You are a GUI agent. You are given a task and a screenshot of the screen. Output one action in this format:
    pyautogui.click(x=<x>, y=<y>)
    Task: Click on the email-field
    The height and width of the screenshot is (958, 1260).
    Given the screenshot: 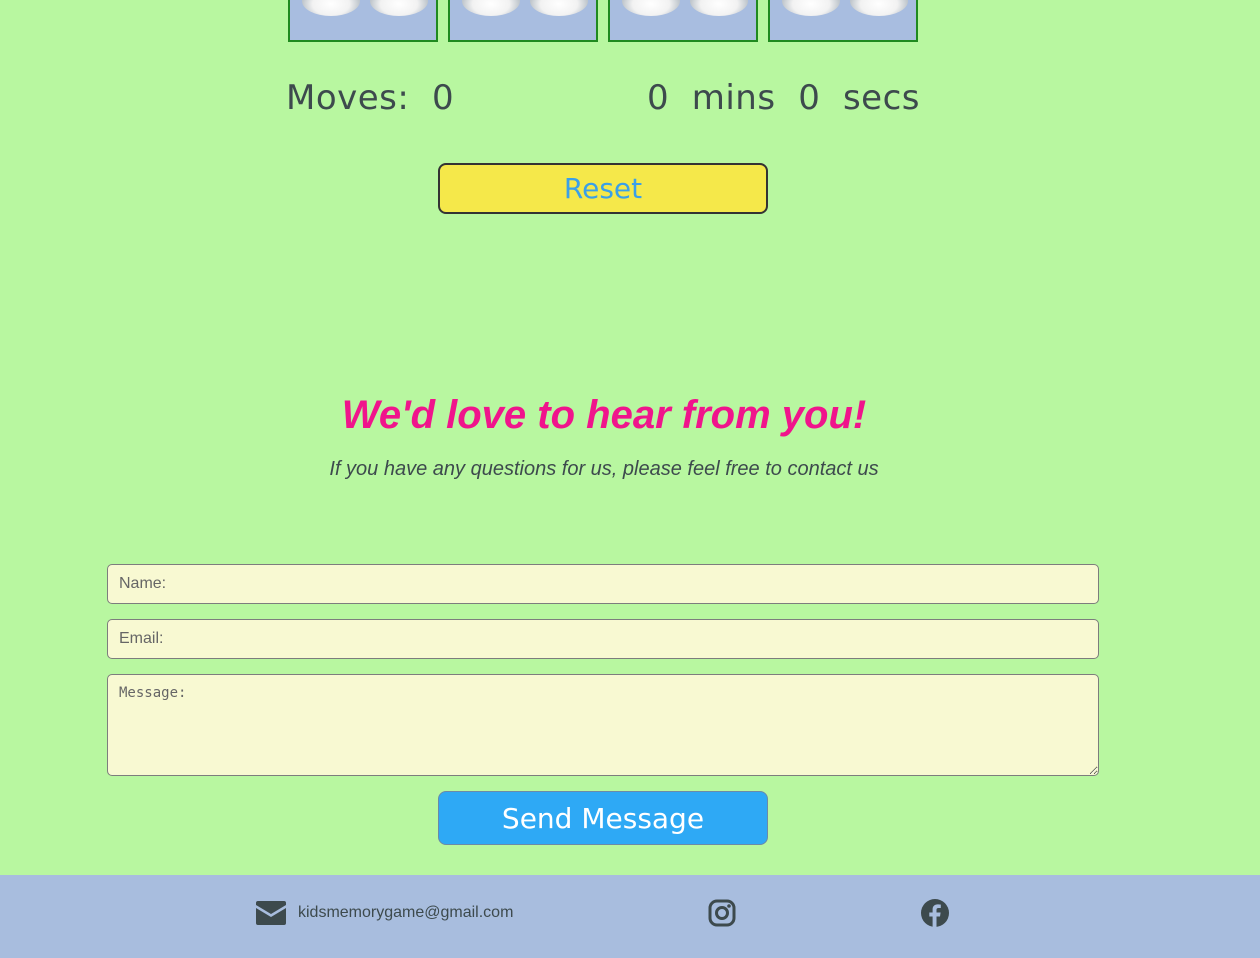 What is the action you would take?
    pyautogui.click(x=603, y=639)
    